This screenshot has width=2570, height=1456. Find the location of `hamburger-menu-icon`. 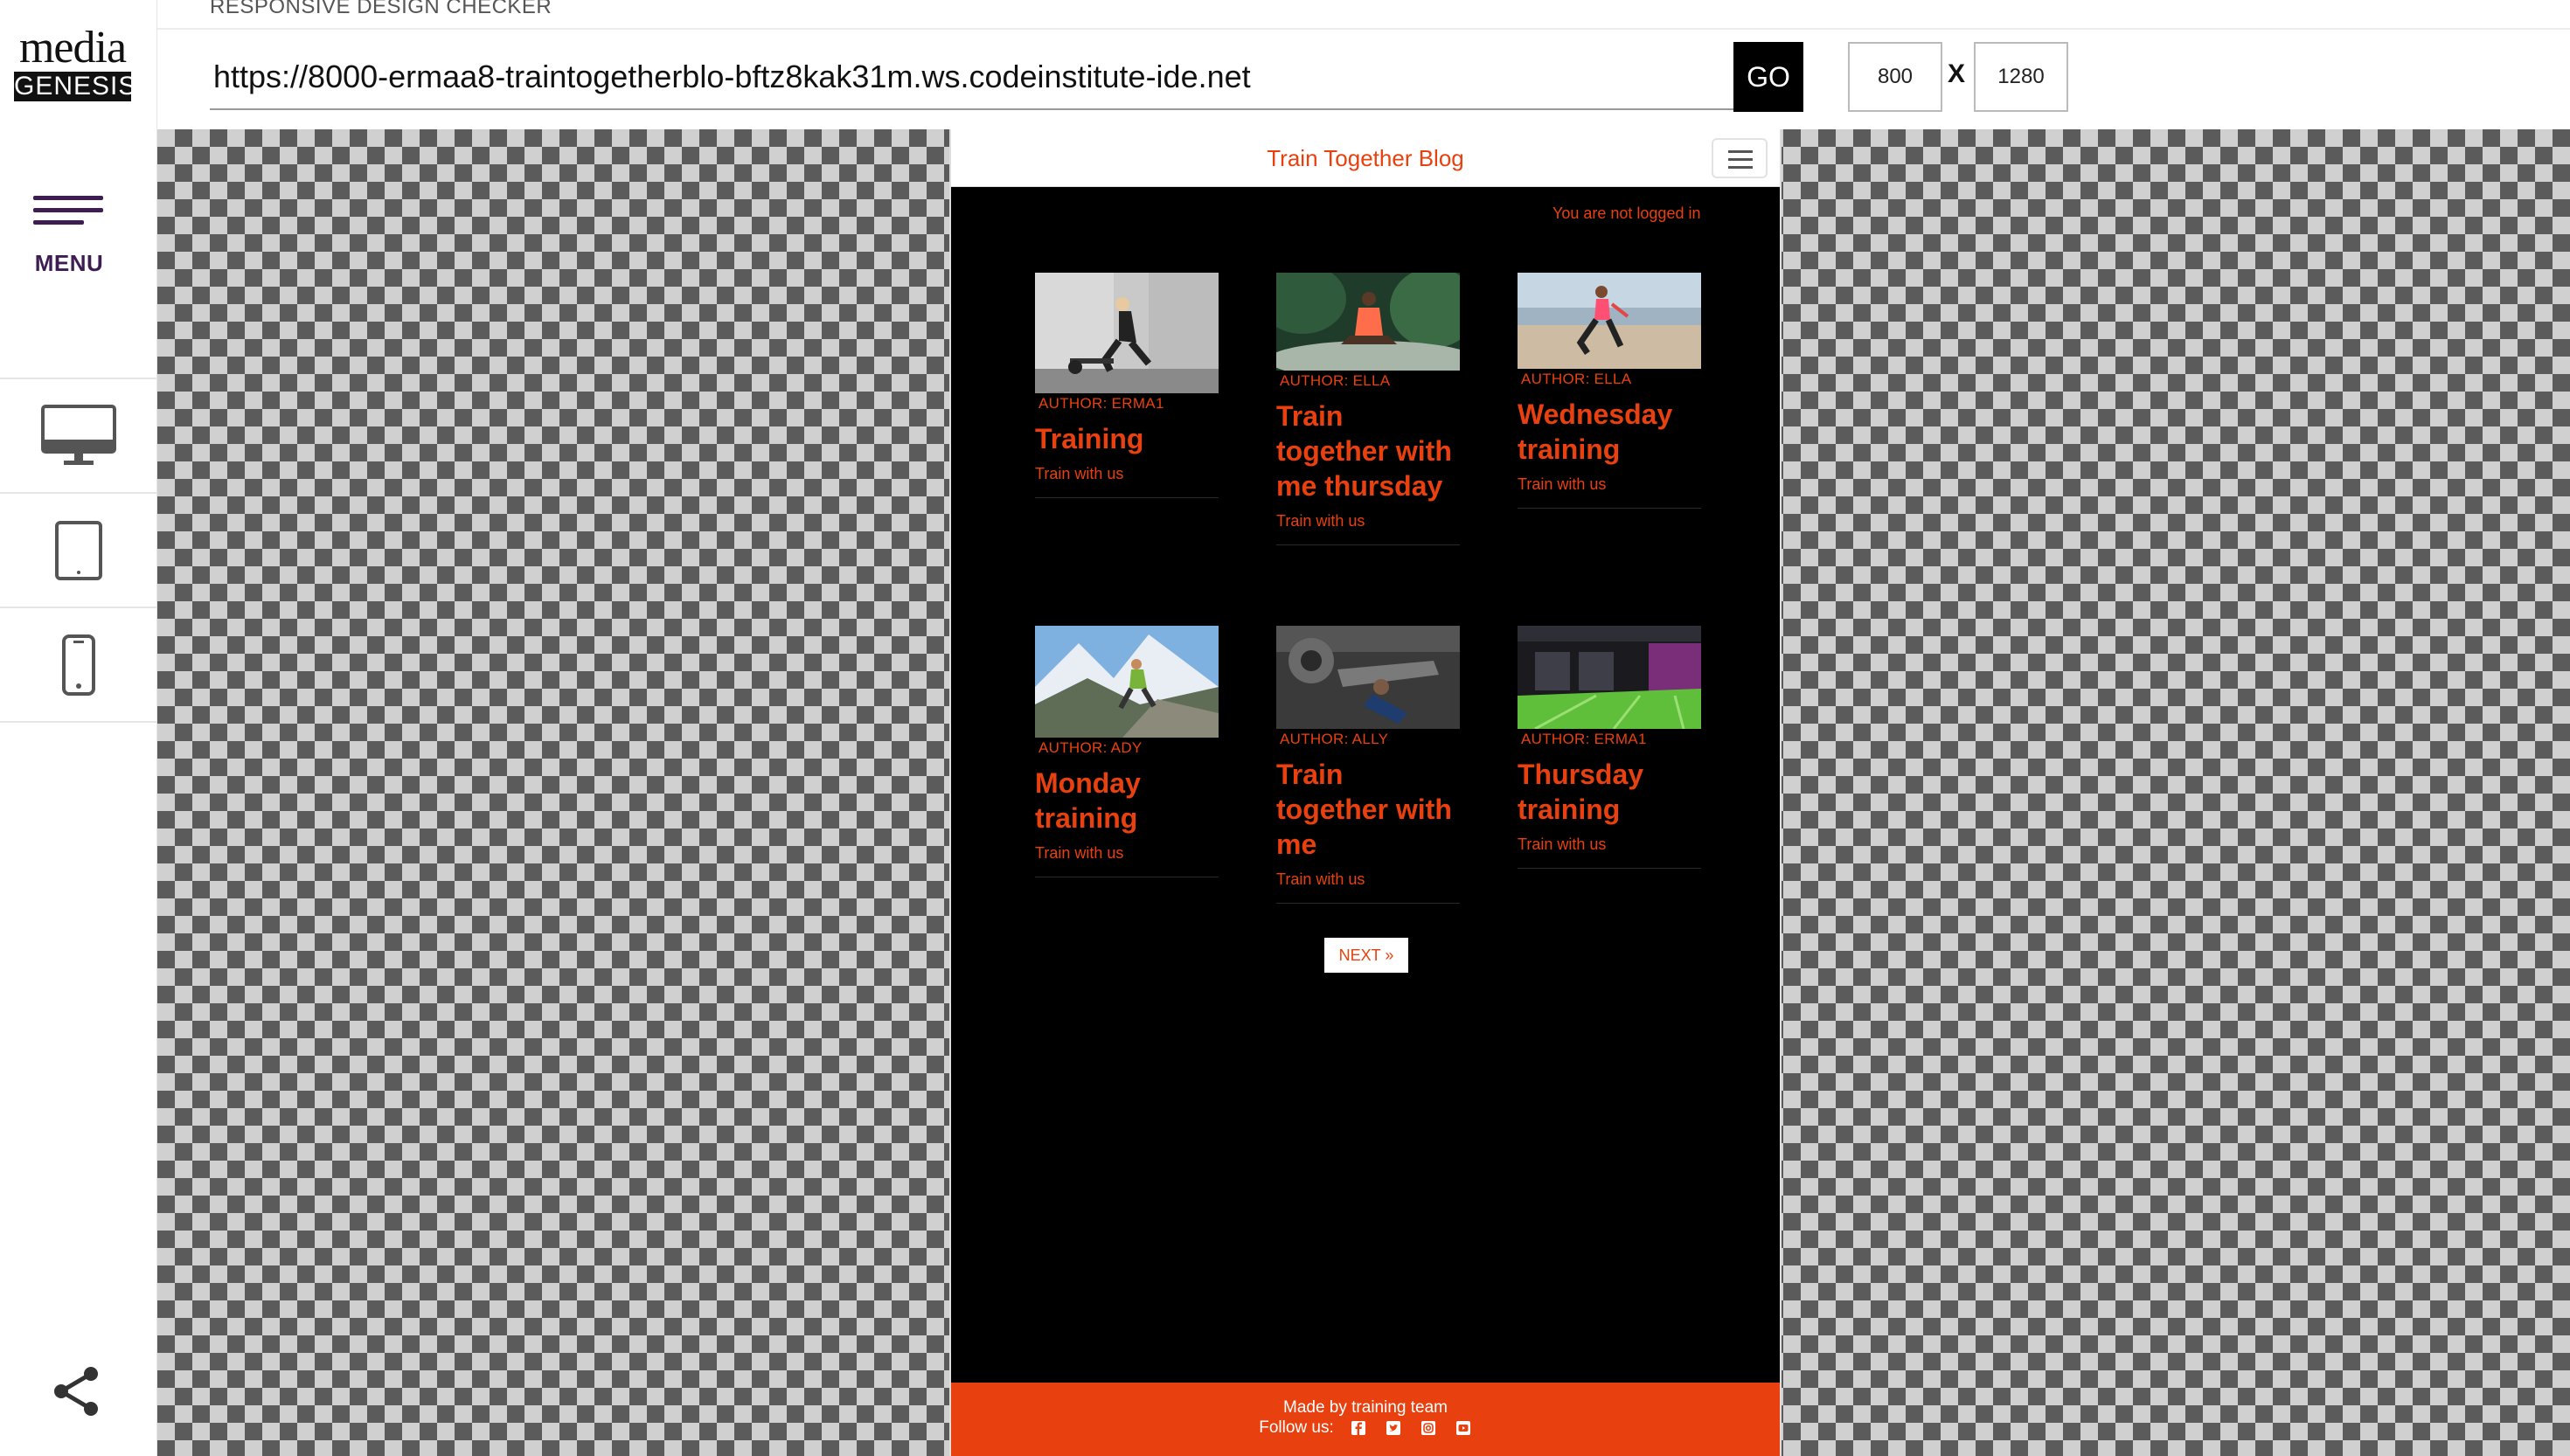

hamburger-menu-icon is located at coordinates (70, 216).